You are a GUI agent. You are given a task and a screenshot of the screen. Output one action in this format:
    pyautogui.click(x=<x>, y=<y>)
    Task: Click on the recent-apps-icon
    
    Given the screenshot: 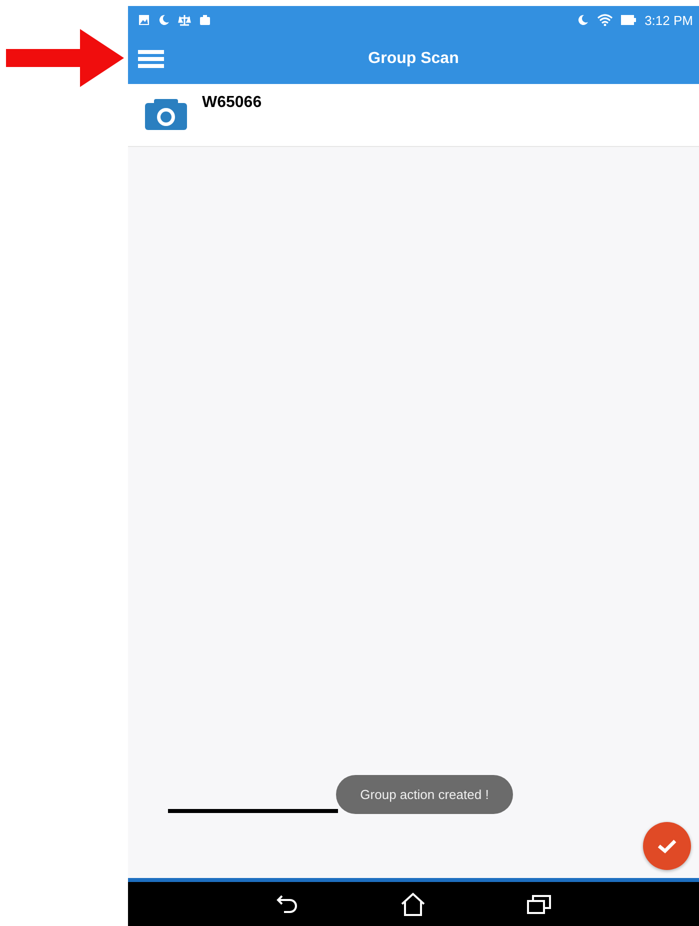 What is the action you would take?
    pyautogui.click(x=539, y=904)
    